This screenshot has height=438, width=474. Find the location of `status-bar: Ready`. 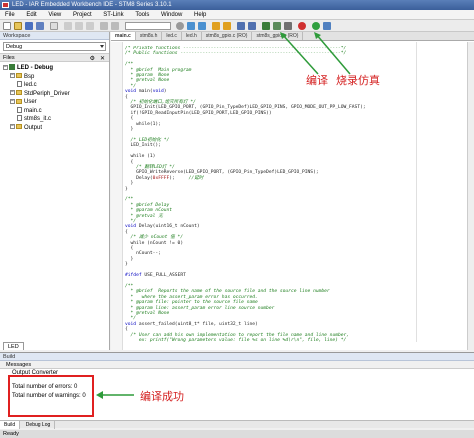

status-bar: Ready is located at coordinates (237, 434).